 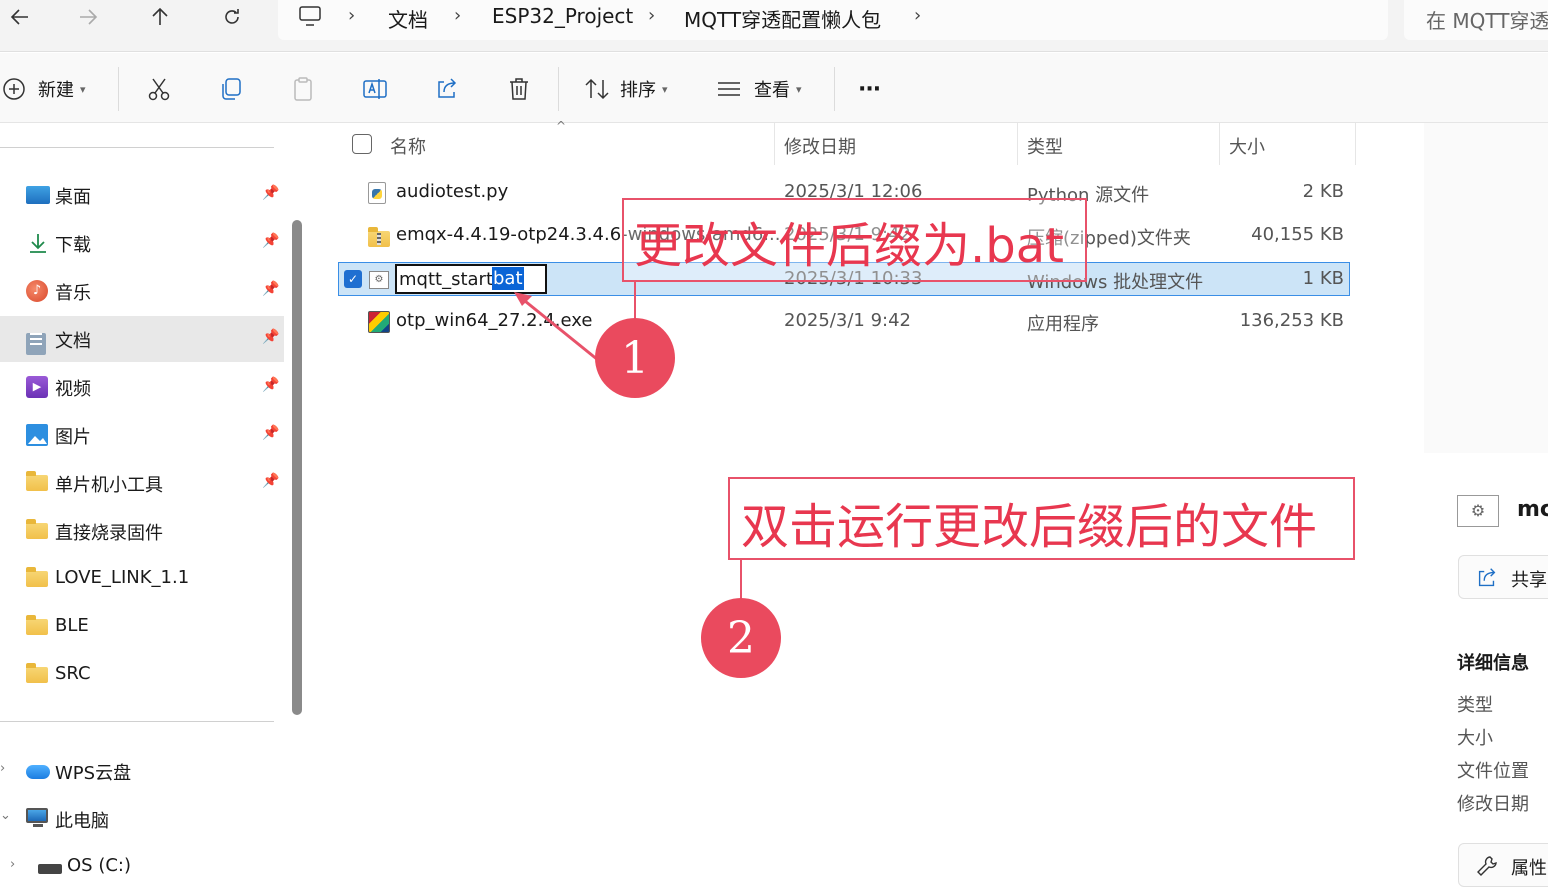 I want to click on annotation-callout-2: 双击运行更改后缀后的文件, so click(x=1041, y=518).